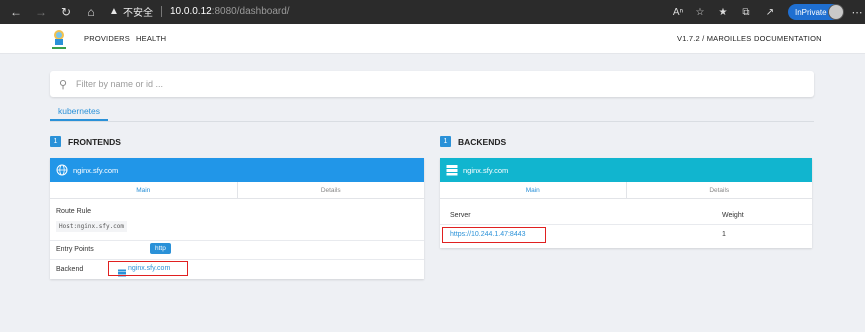 The image size is (865, 332). What do you see at coordinates (66, 12) in the screenshot?
I see `refresh-icon: ↻` at bounding box center [66, 12].